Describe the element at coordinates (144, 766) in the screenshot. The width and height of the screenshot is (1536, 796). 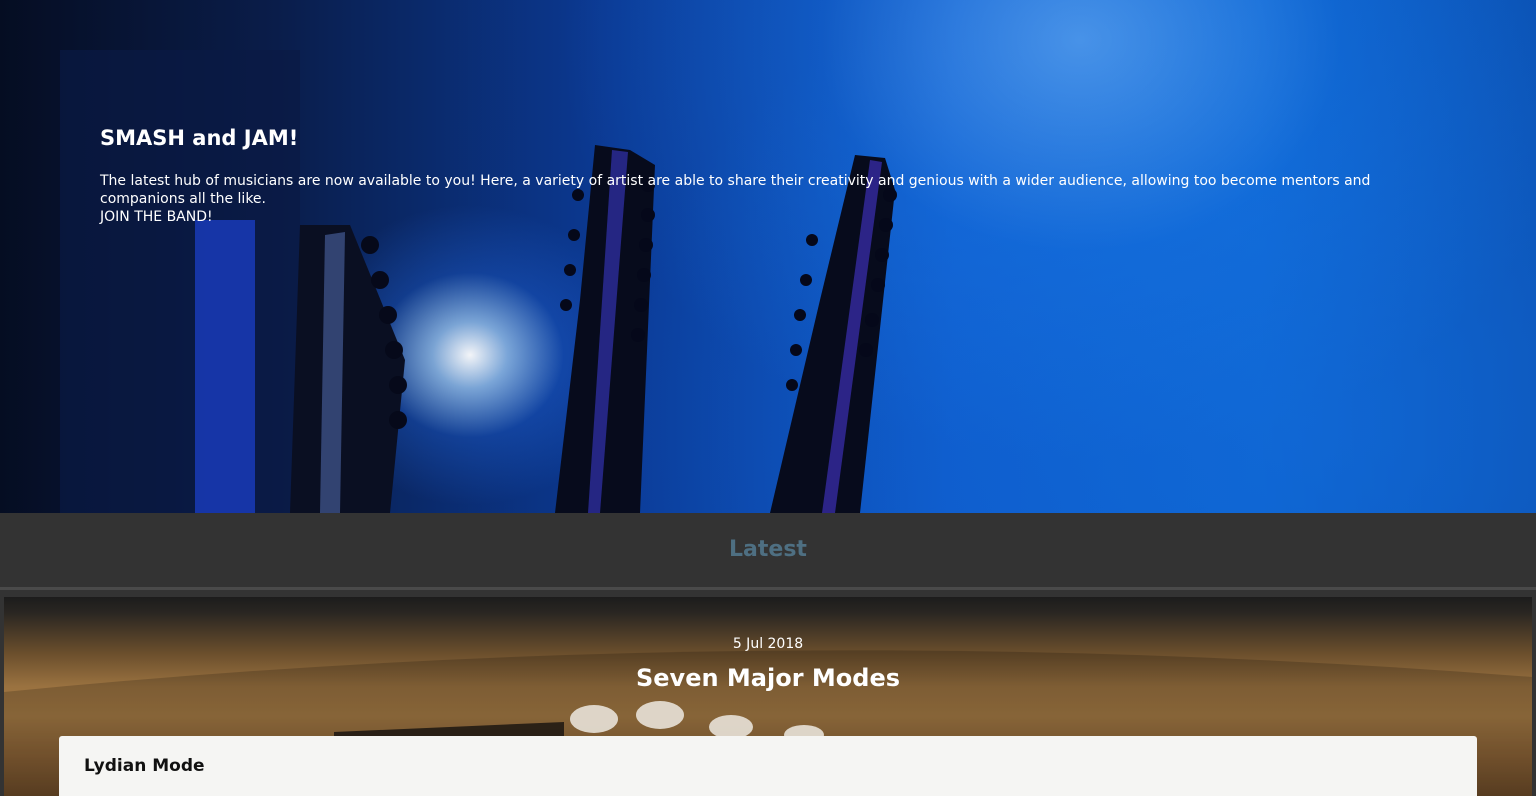
I see `post-section-title: Lydian Mode` at that location.